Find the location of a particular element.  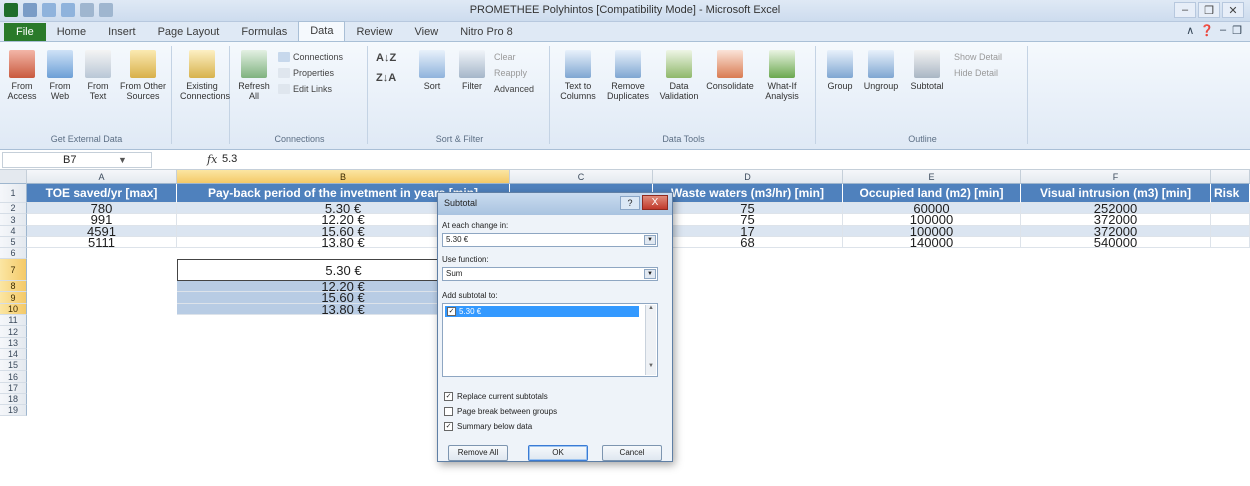

from-access-button: From Access is located at coordinates (22, 75).